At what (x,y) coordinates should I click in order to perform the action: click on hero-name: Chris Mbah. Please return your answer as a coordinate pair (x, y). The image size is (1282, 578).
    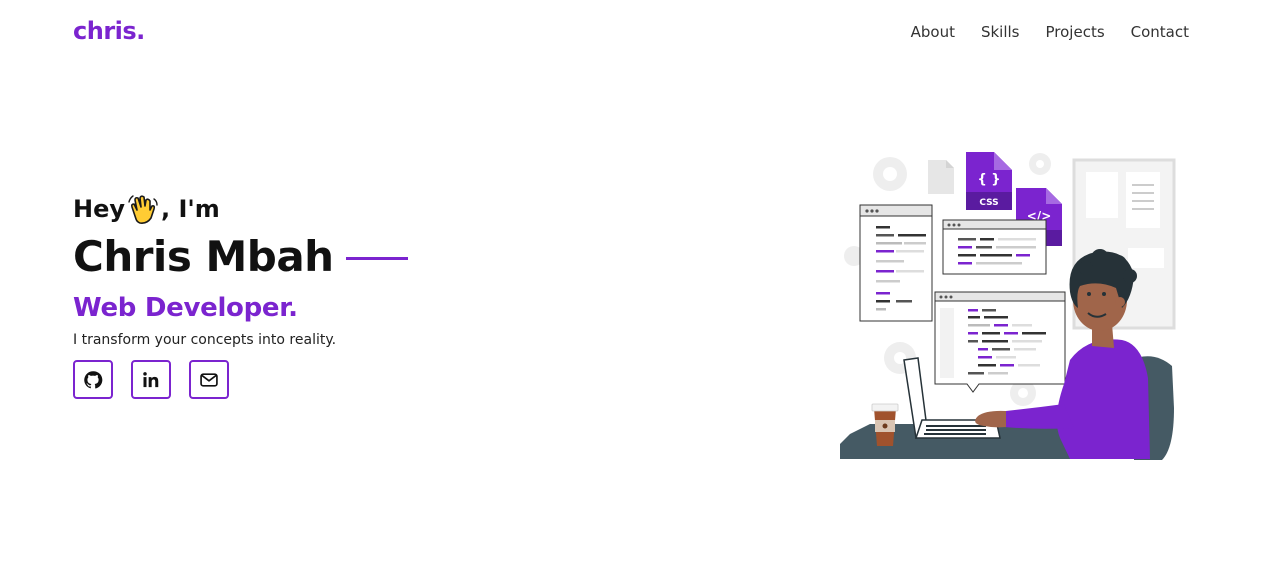
    Looking at the image, I should click on (203, 256).